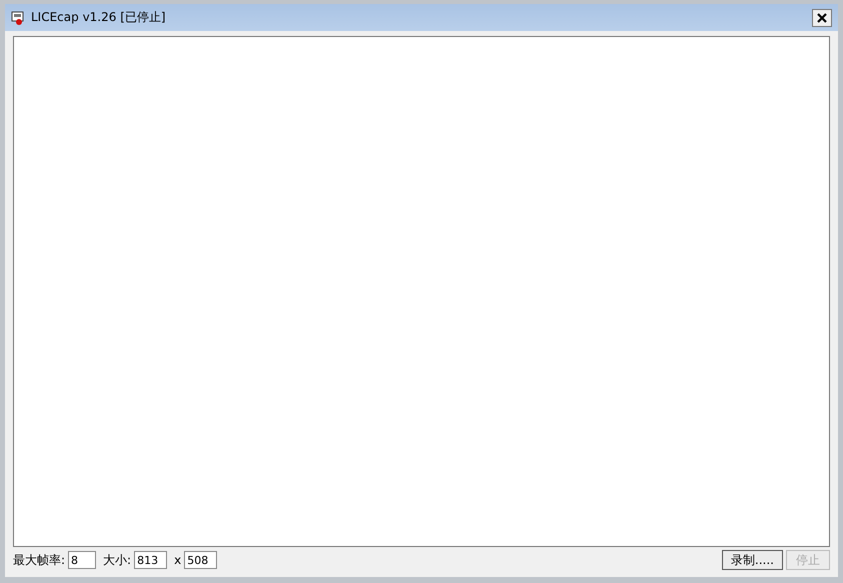  What do you see at coordinates (178, 560) in the screenshot?
I see `times-sign: x` at bounding box center [178, 560].